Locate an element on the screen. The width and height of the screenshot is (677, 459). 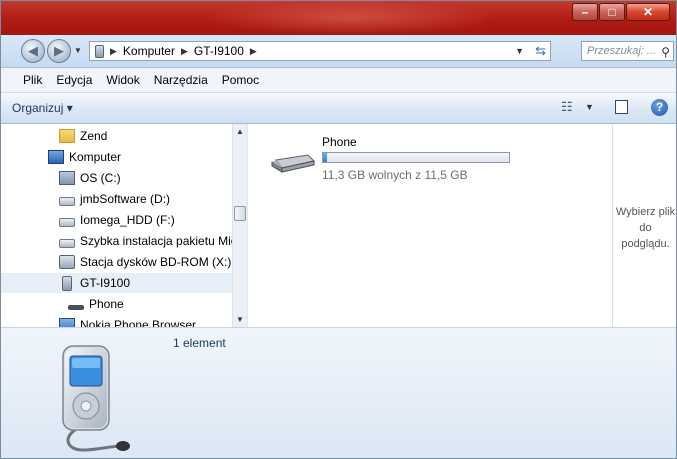
search-input: Przeszukaj: ... ⚲ is located at coordinates (627, 51).